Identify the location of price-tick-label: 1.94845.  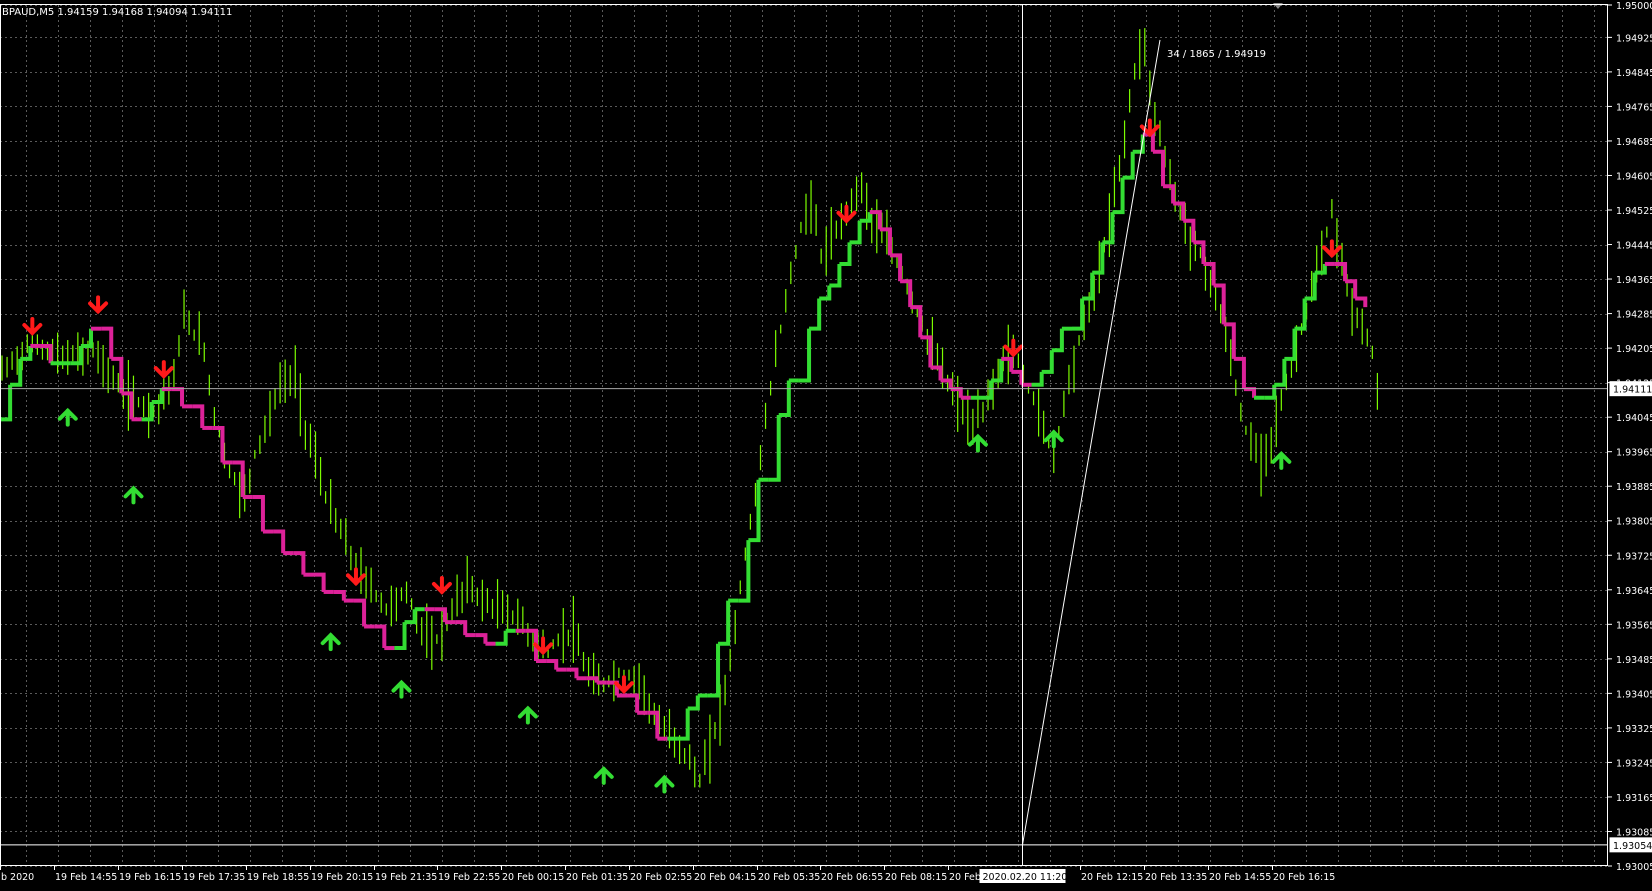
(1634, 73).